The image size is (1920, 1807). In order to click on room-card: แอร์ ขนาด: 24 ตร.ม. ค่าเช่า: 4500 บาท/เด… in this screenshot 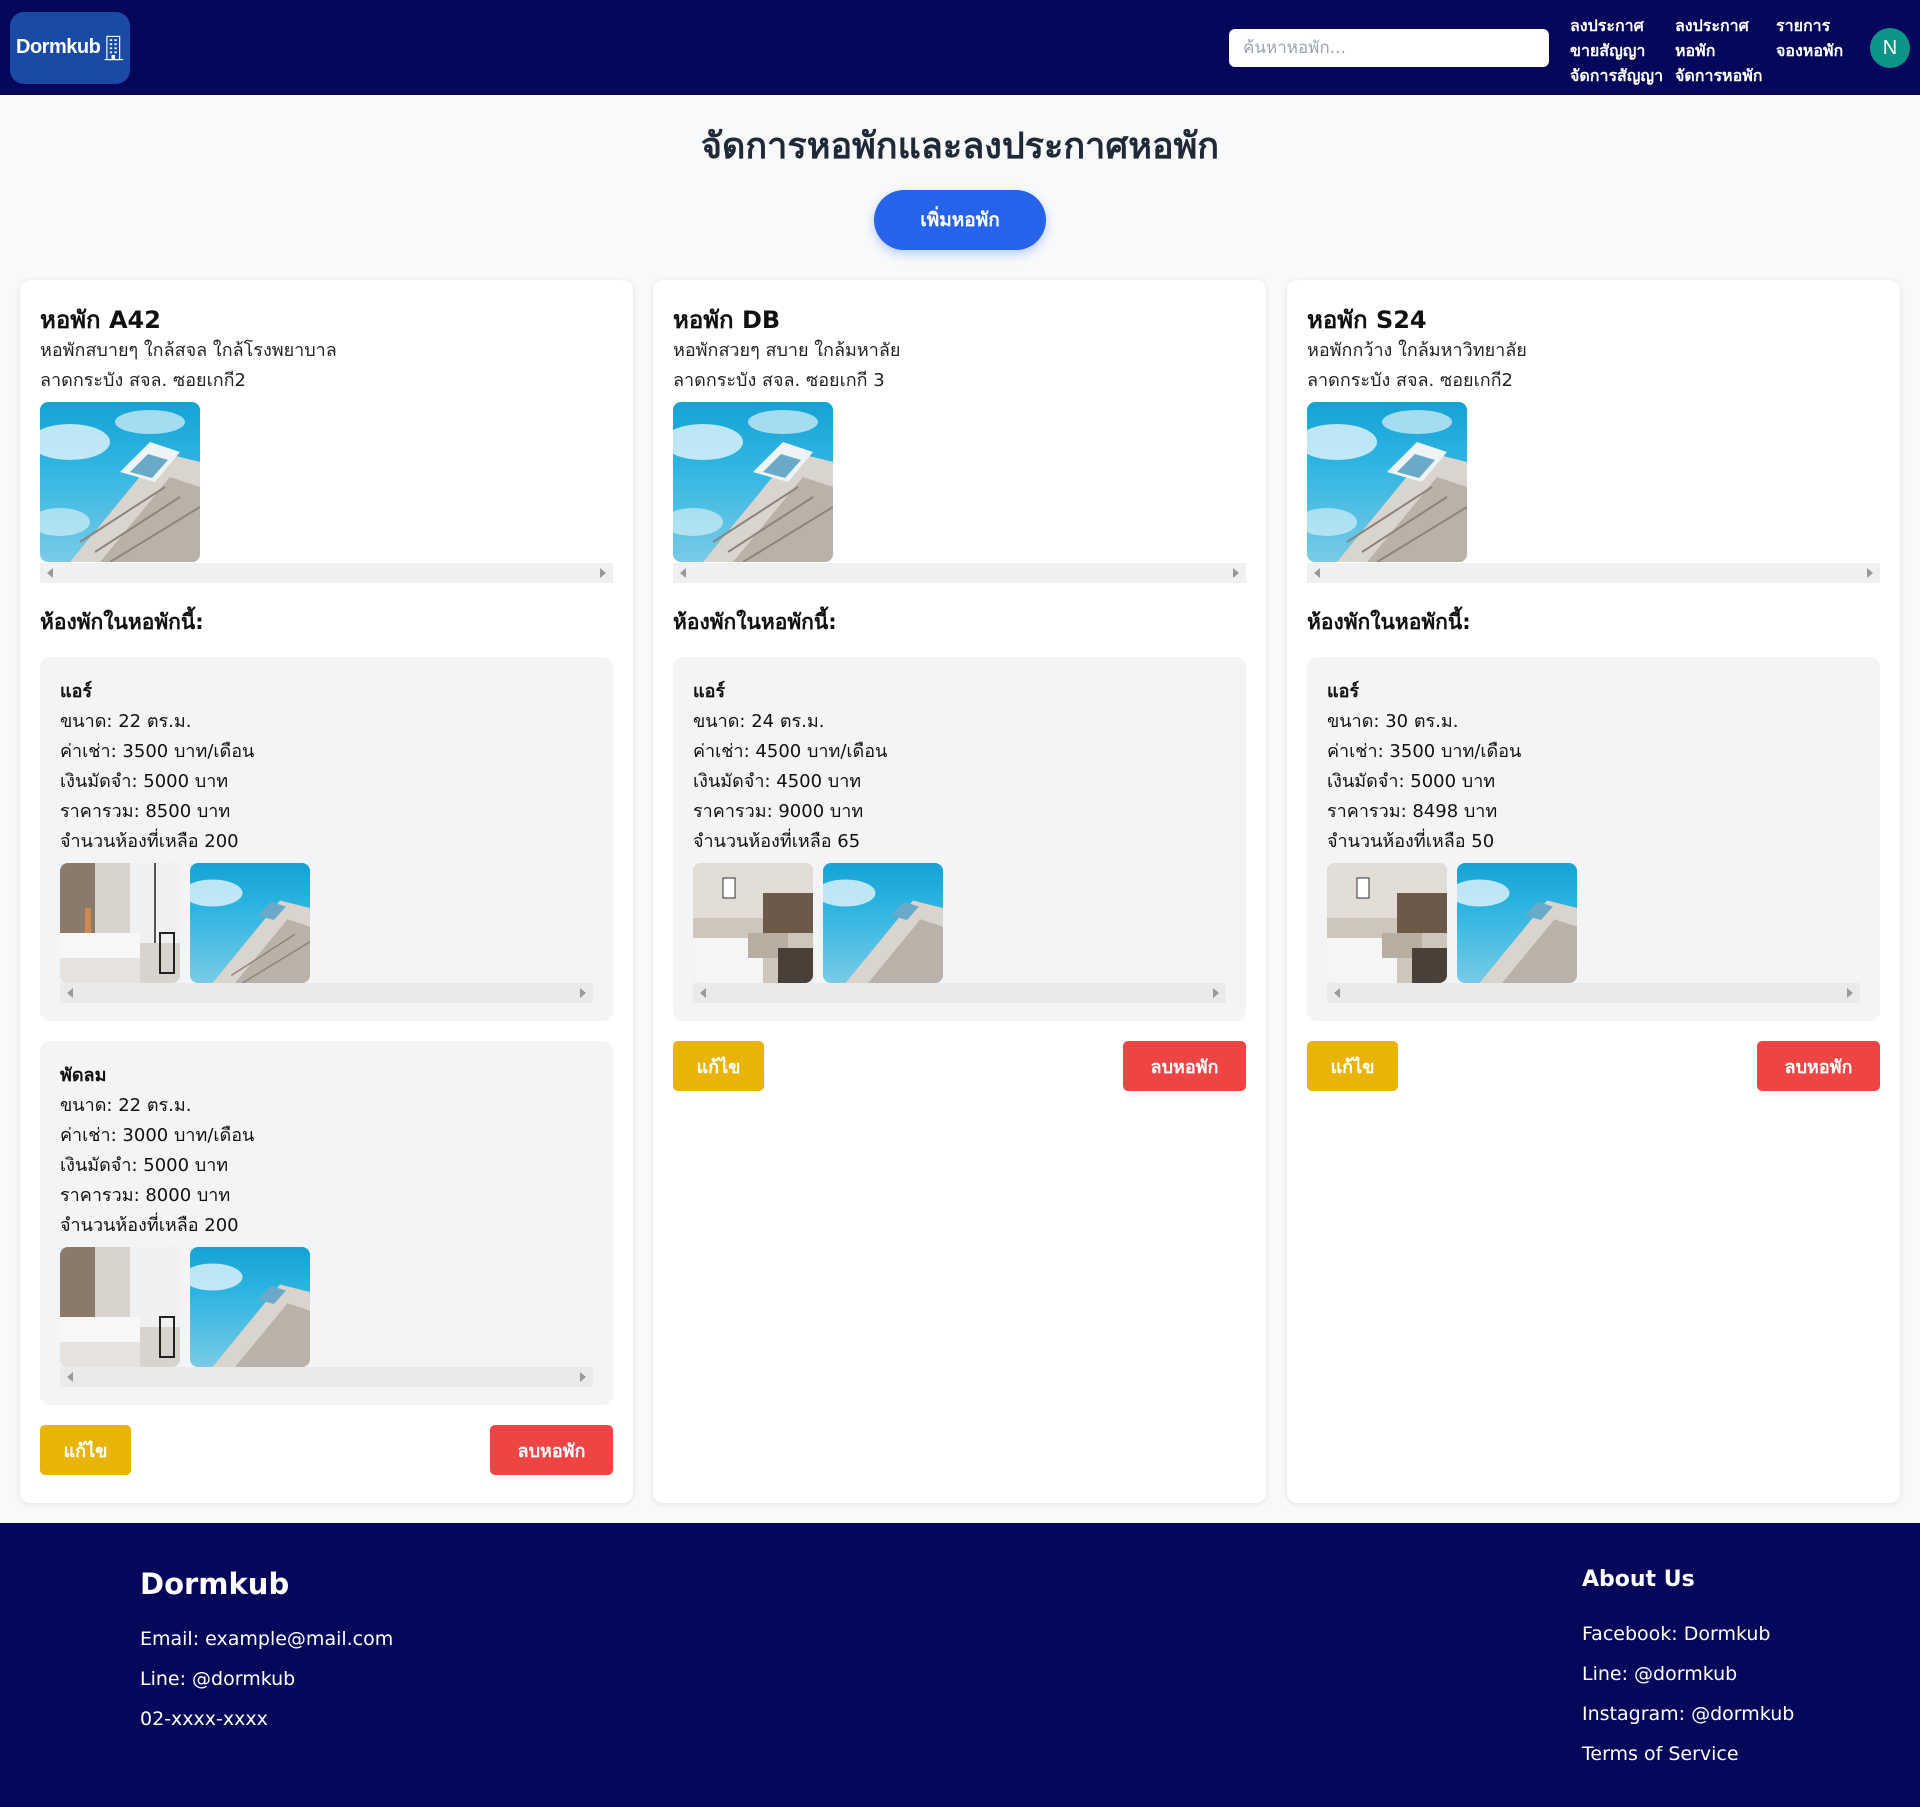, I will do `click(959, 839)`.